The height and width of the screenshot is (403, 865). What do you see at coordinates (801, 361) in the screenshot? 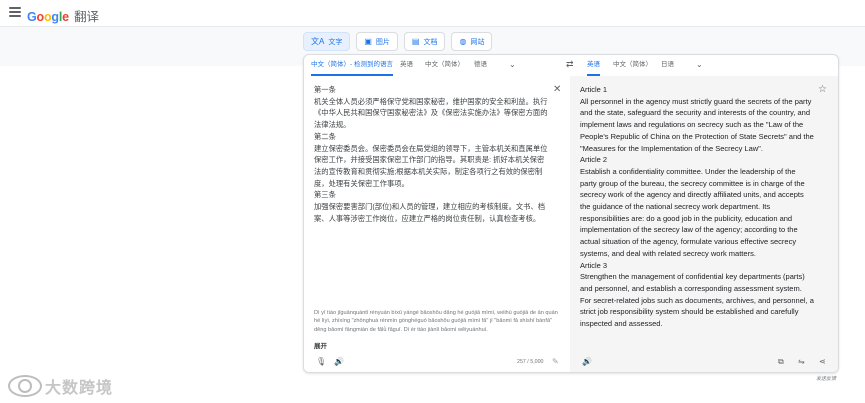
I see `rate-translation-icon: ⇋` at bounding box center [801, 361].